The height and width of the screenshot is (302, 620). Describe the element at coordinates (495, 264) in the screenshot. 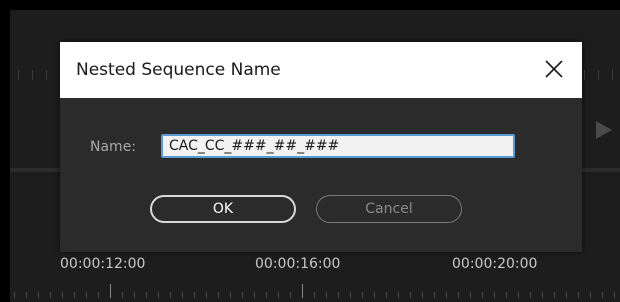

I see `timecode-label: 00:00:20:00` at that location.